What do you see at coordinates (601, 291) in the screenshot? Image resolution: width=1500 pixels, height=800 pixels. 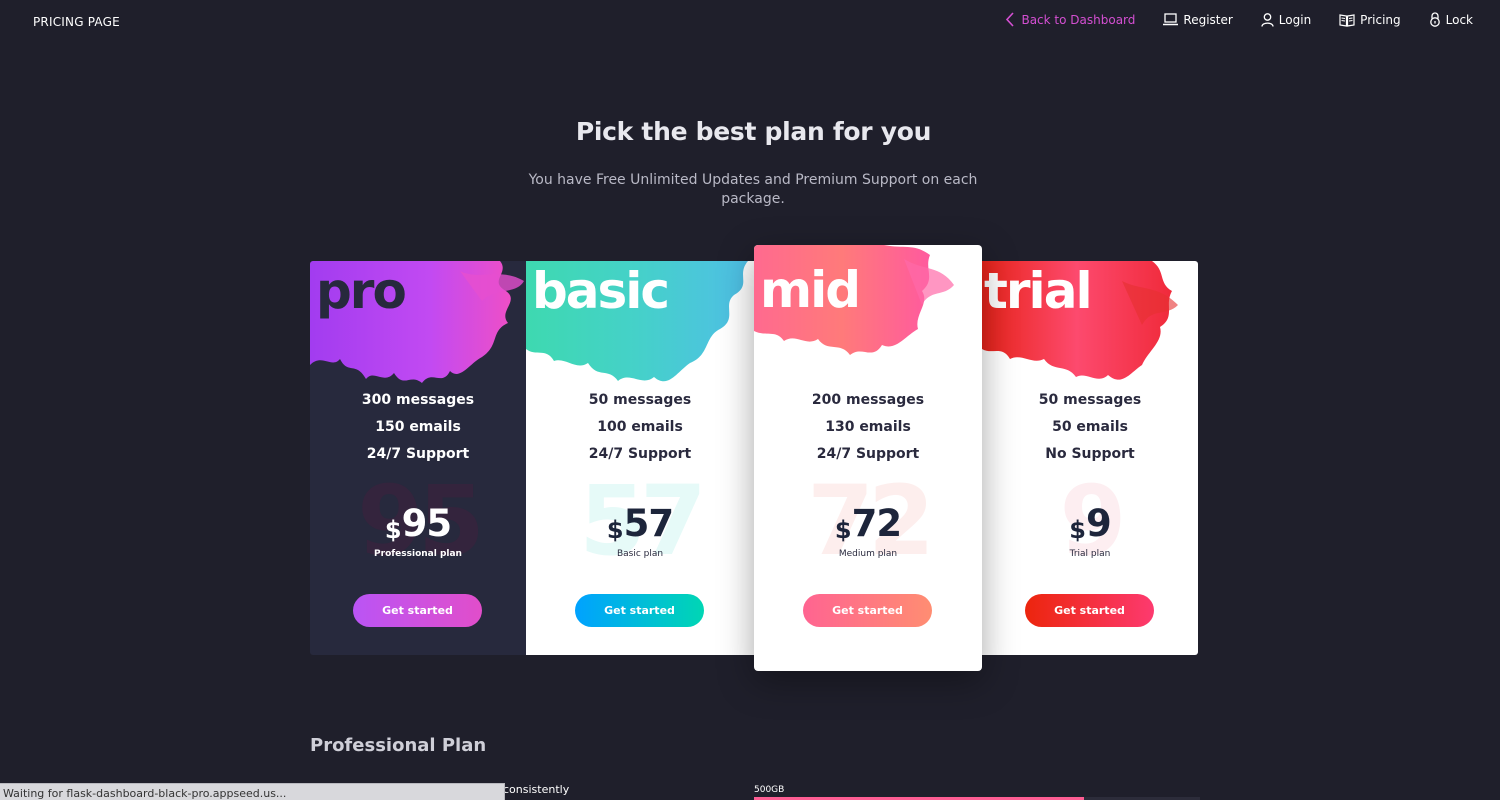 I see `plan-name: basic` at bounding box center [601, 291].